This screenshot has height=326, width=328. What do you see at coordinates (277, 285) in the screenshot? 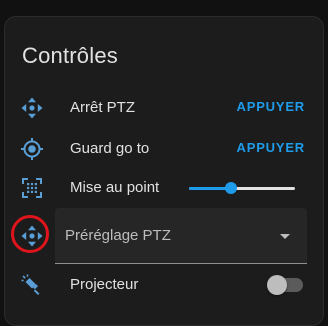
I see `toggle-knob` at bounding box center [277, 285].